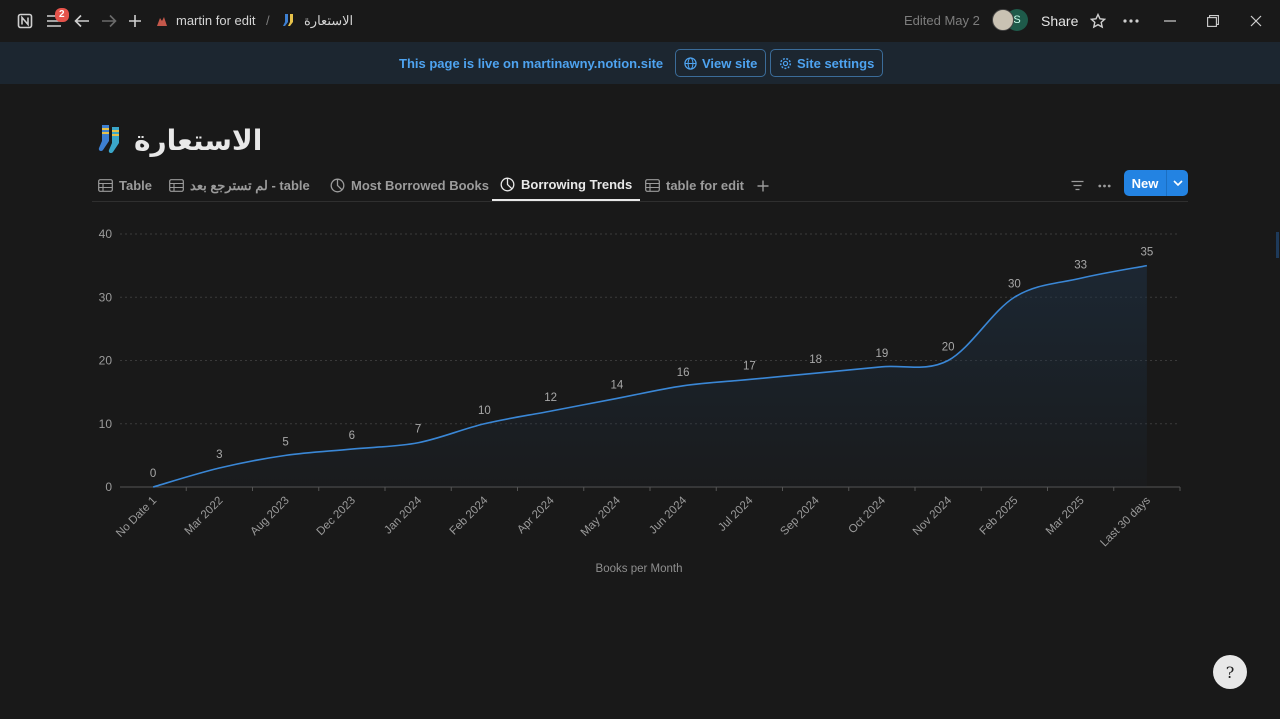 The width and height of the screenshot is (1280, 719). Describe the element at coordinates (106, 297) in the screenshot. I see `y-tick-label: 30` at that location.